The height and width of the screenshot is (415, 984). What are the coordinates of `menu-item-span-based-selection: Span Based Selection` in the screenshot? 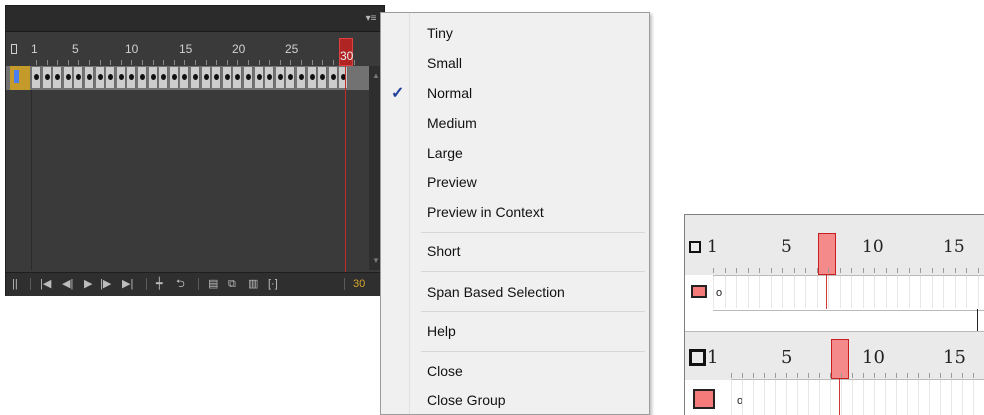 It's located at (496, 292).